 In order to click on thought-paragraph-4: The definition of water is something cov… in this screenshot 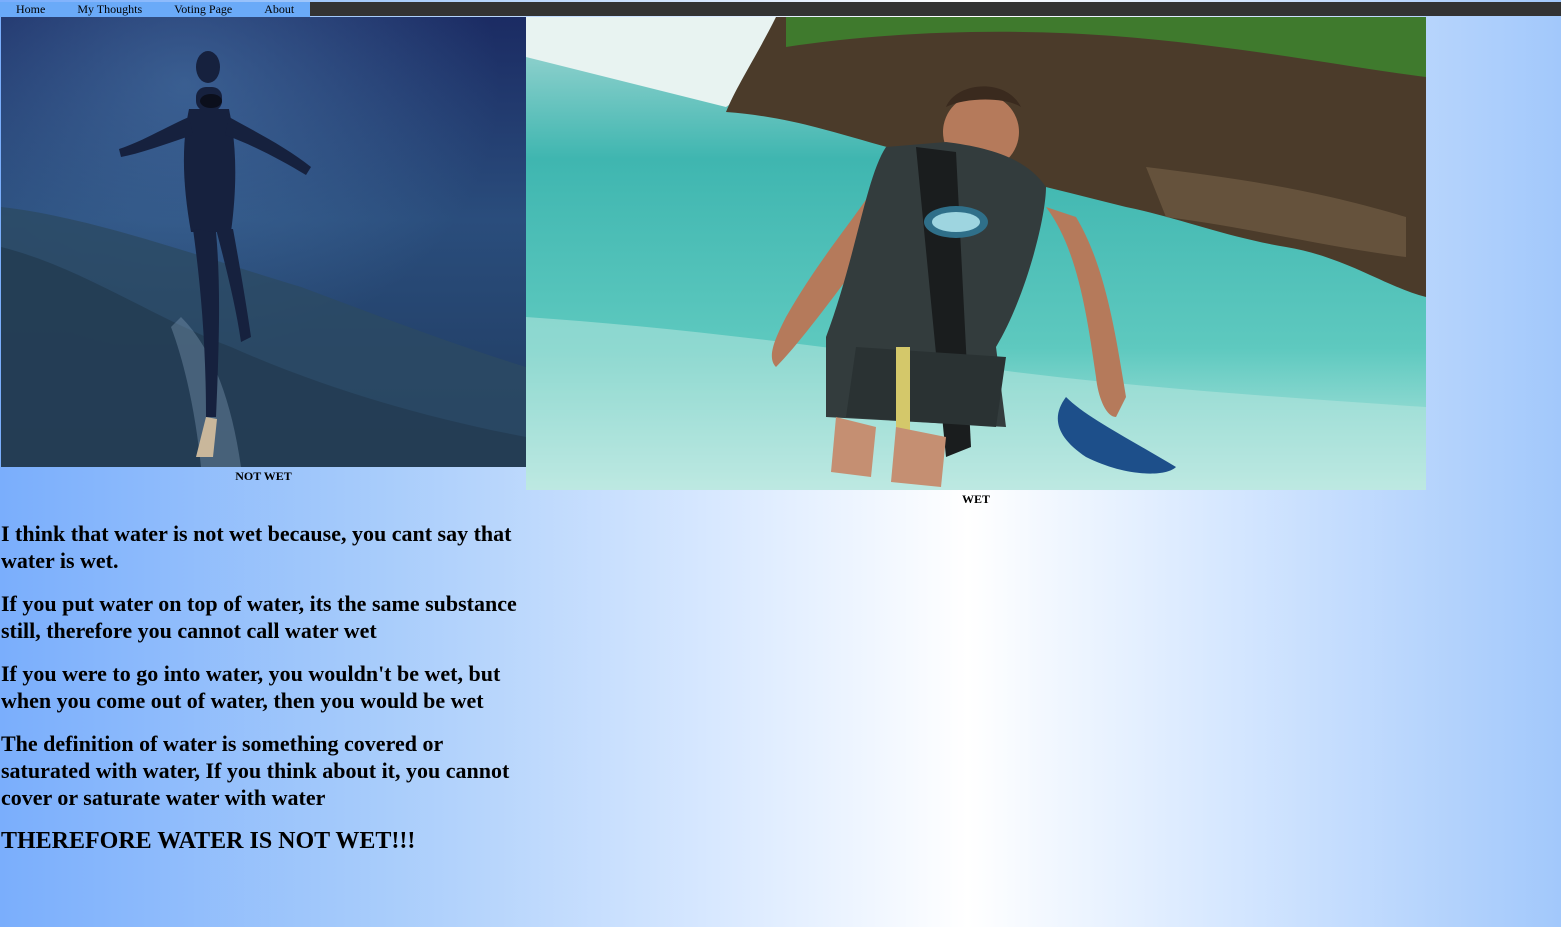, I will do `click(255, 770)`.